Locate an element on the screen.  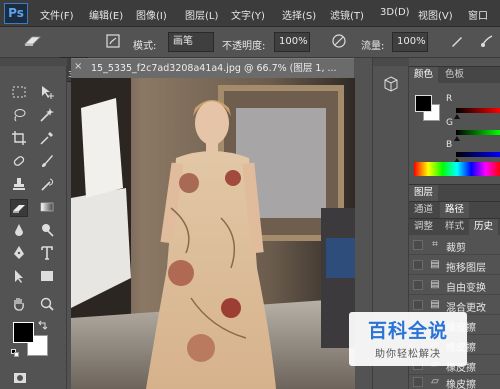
quick-mask-icon is located at coordinates (20, 379).